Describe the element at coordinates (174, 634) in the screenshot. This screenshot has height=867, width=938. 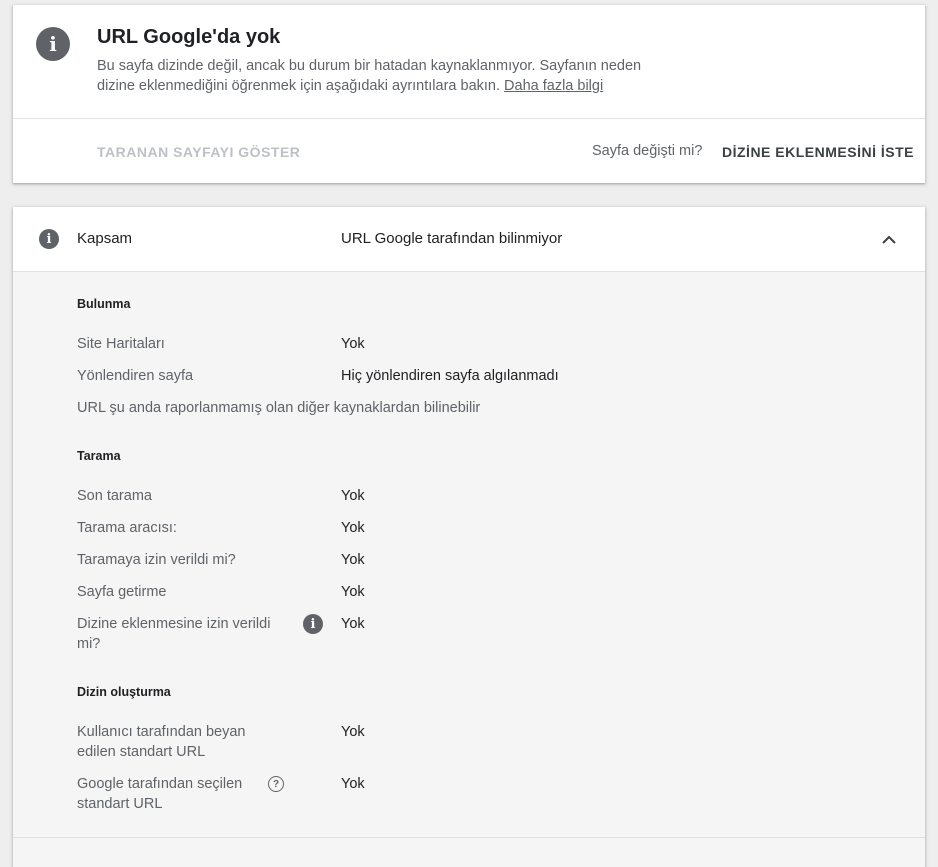
I see `index-allowed-label: Dizine eklenmesine izin verildi mi?` at that location.